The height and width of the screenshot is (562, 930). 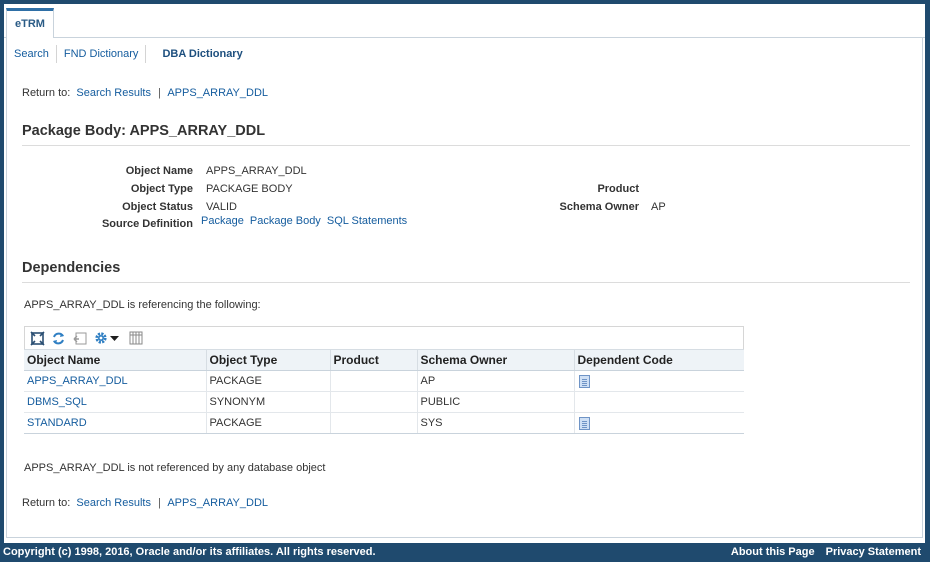 What do you see at coordinates (58, 338) in the screenshot?
I see `refresh-icon` at bounding box center [58, 338].